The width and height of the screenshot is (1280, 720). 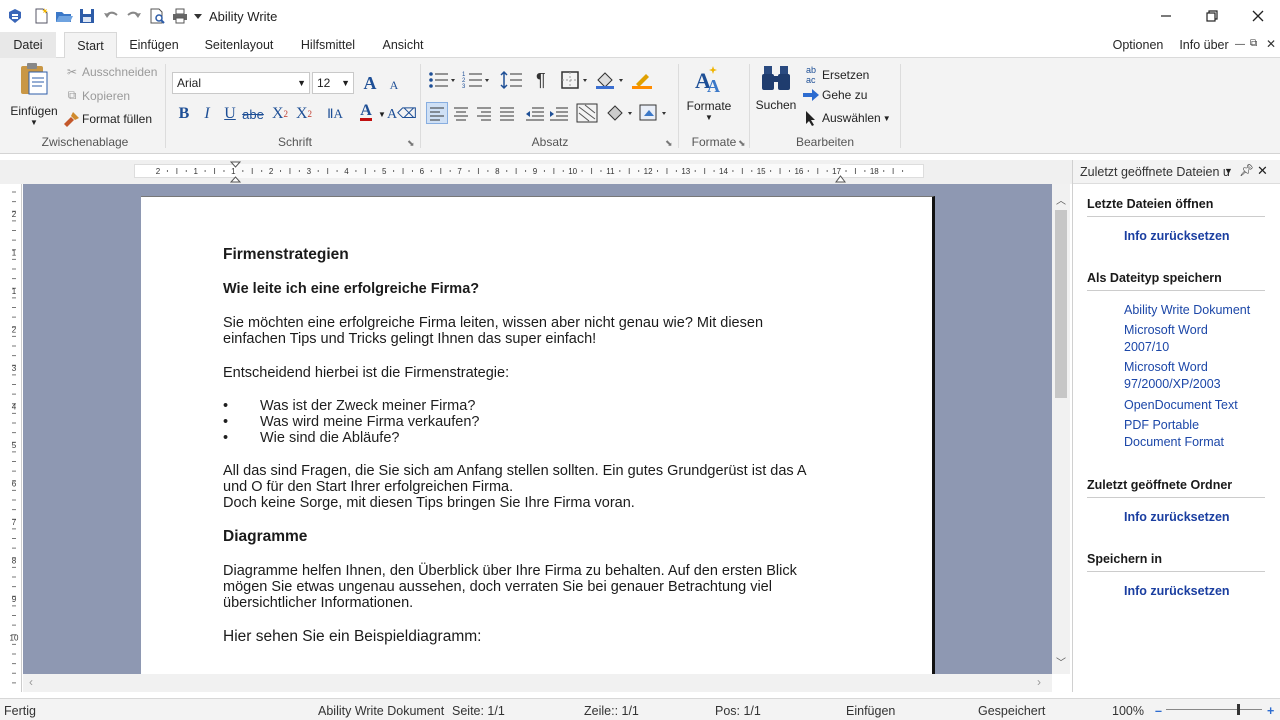 I want to click on zoom-slider-track, so click(x=1214, y=709).